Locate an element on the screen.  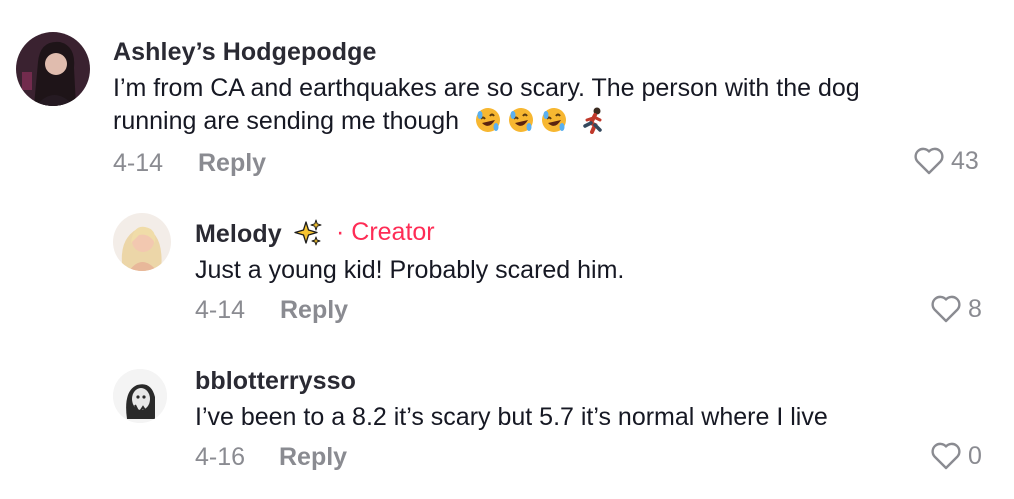
person-running-icon is located at coordinates (592, 120).